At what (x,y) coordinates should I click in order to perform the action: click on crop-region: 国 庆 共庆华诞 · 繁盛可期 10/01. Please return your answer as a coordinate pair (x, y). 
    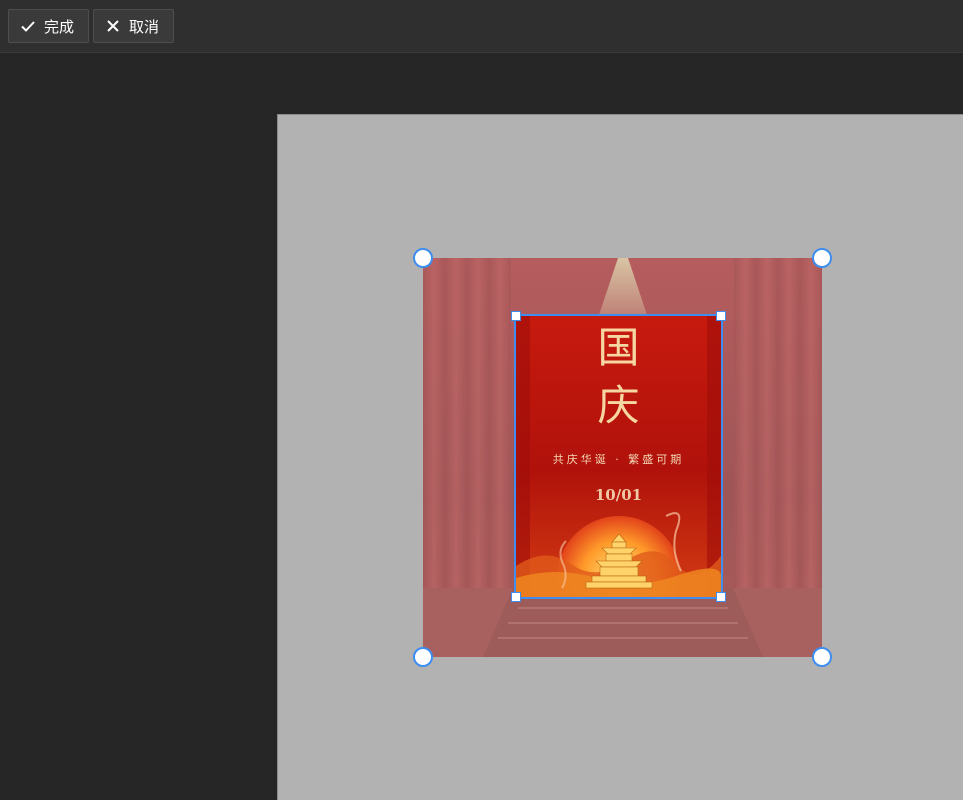
    Looking at the image, I should click on (618, 456).